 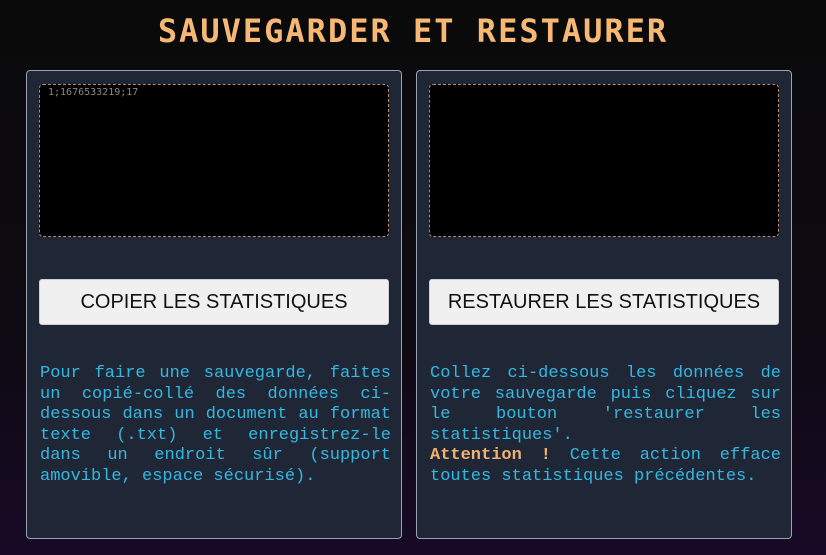 I want to click on restore-statistics-button: RESTAURER LES STATISTIQUES, so click(x=604, y=302).